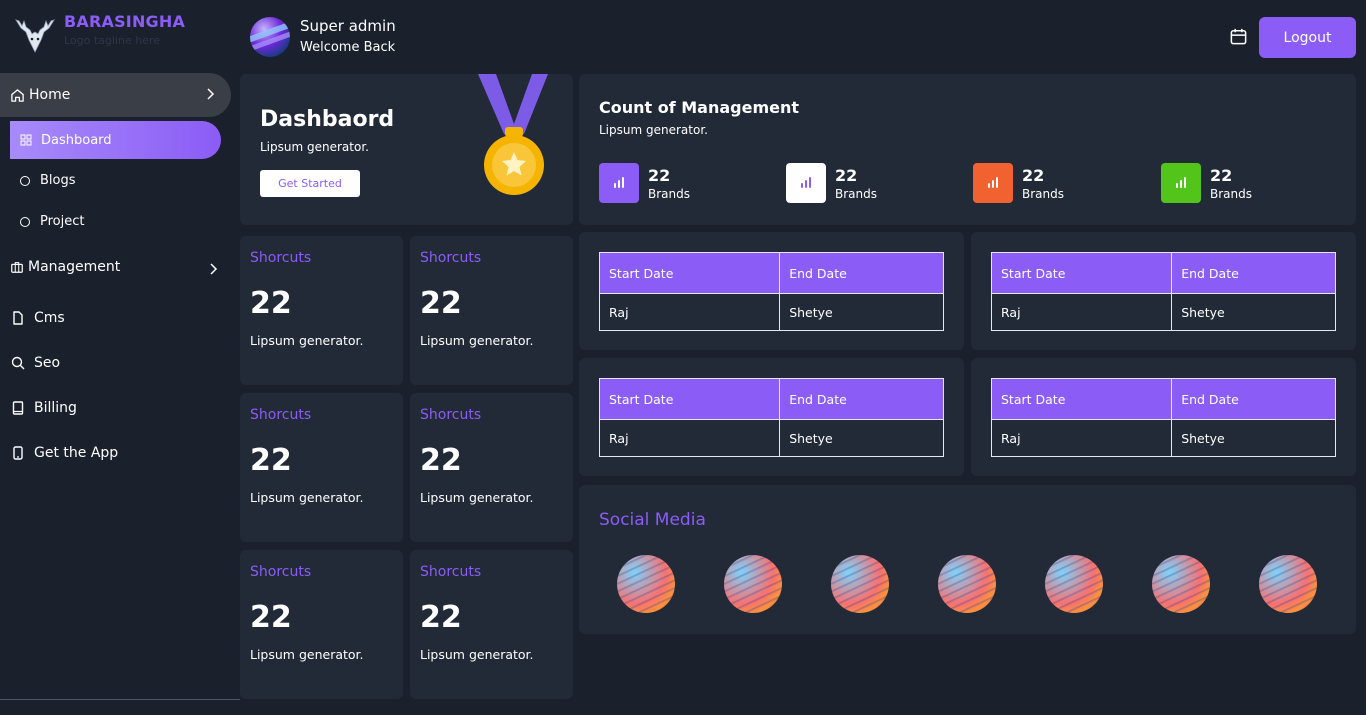 The height and width of the screenshot is (715, 1366). Describe the element at coordinates (406, 149) in the screenshot. I see `welcome-card: Dashbaord Lipsum generator. Get Started` at that location.